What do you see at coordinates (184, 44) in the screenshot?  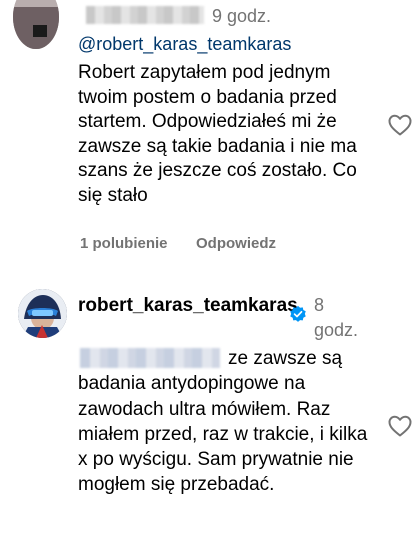 I see `mention-link: @robert_karas_teamkaras` at bounding box center [184, 44].